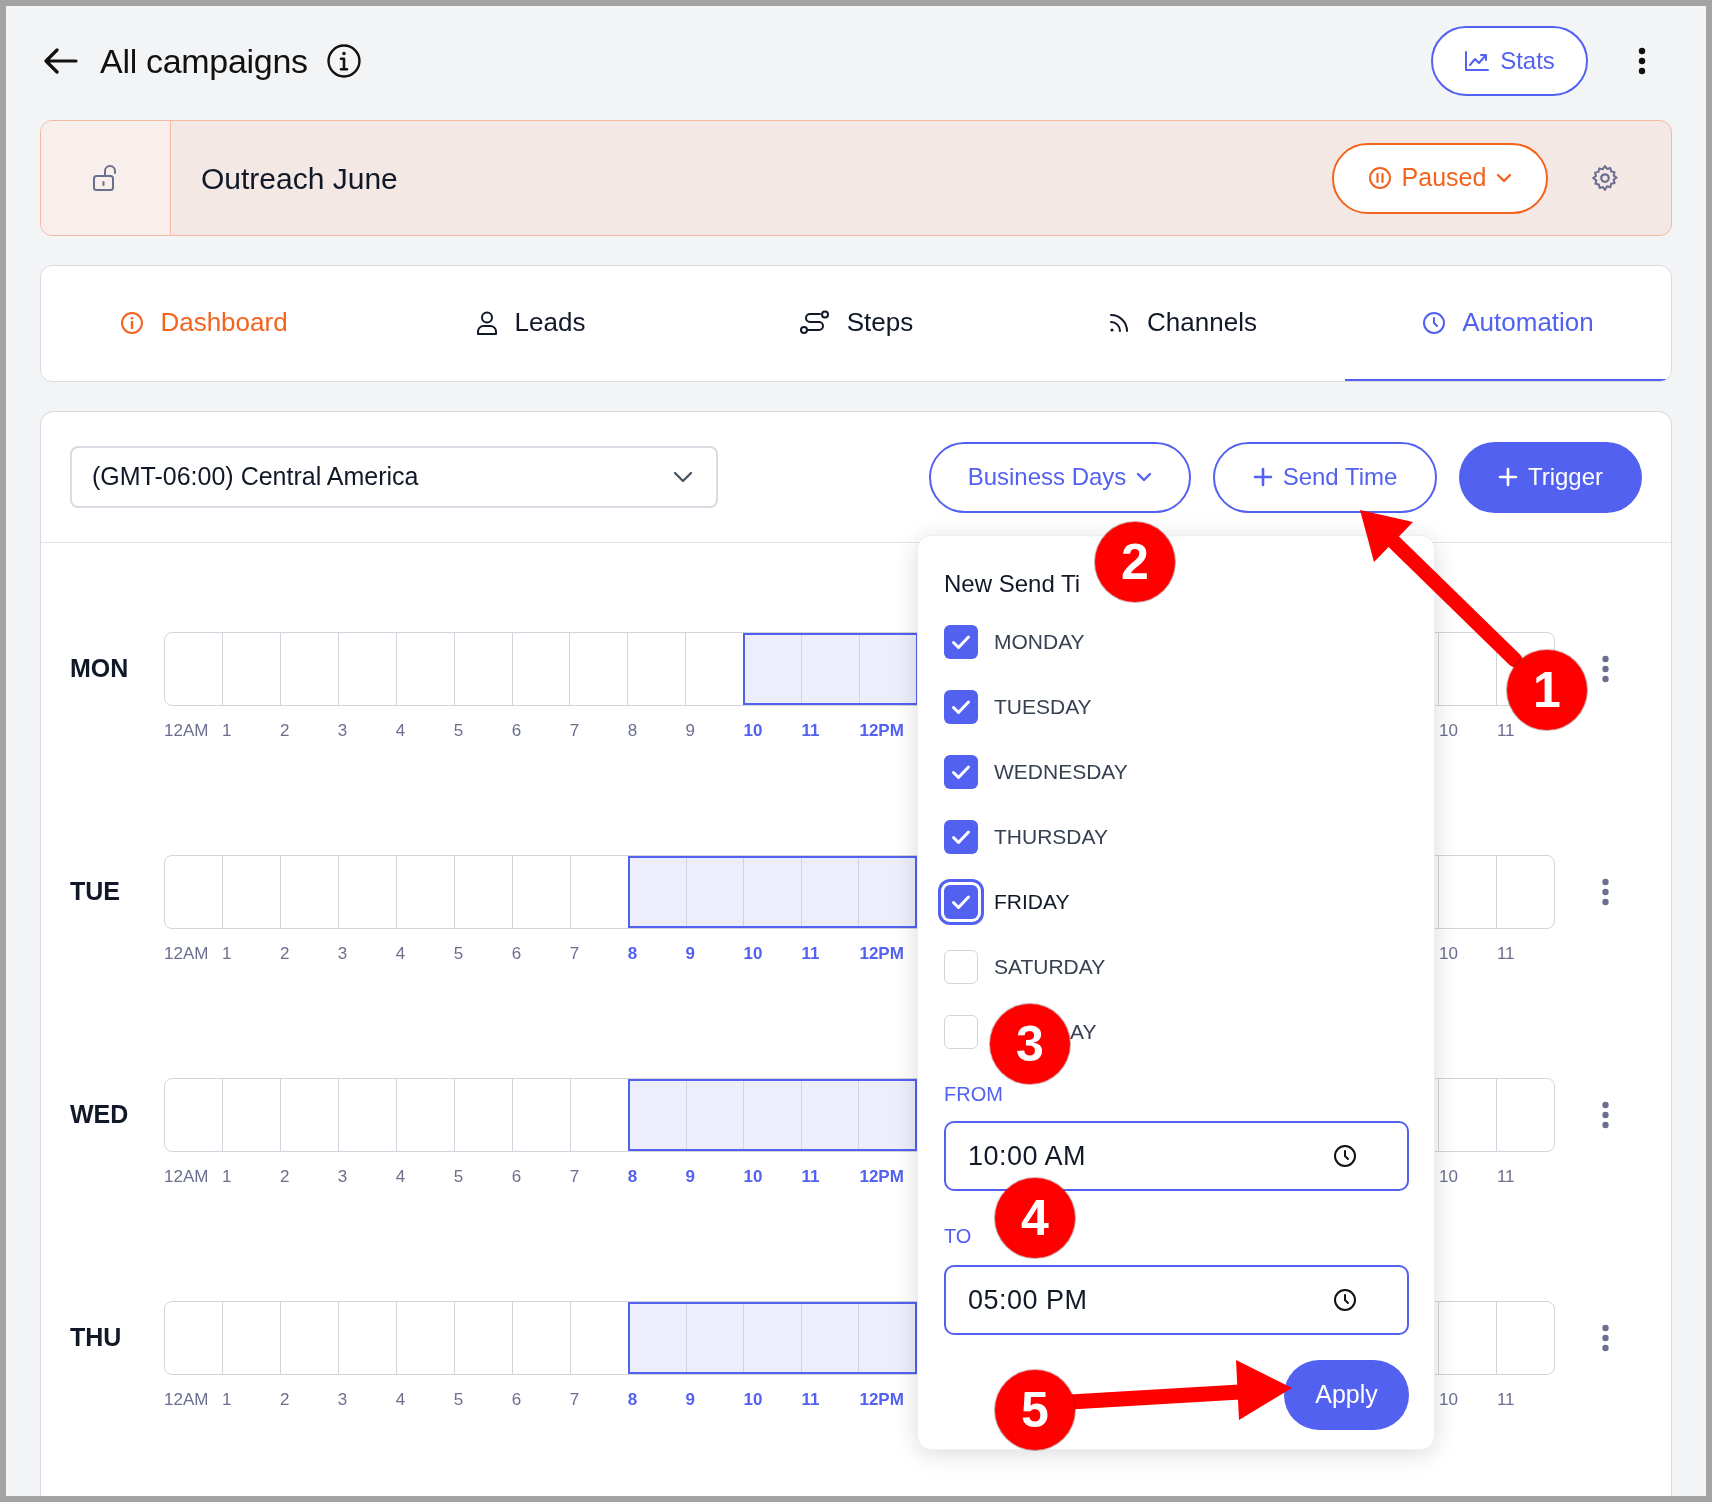  What do you see at coordinates (856, 323) in the screenshot?
I see `tab: Steps` at bounding box center [856, 323].